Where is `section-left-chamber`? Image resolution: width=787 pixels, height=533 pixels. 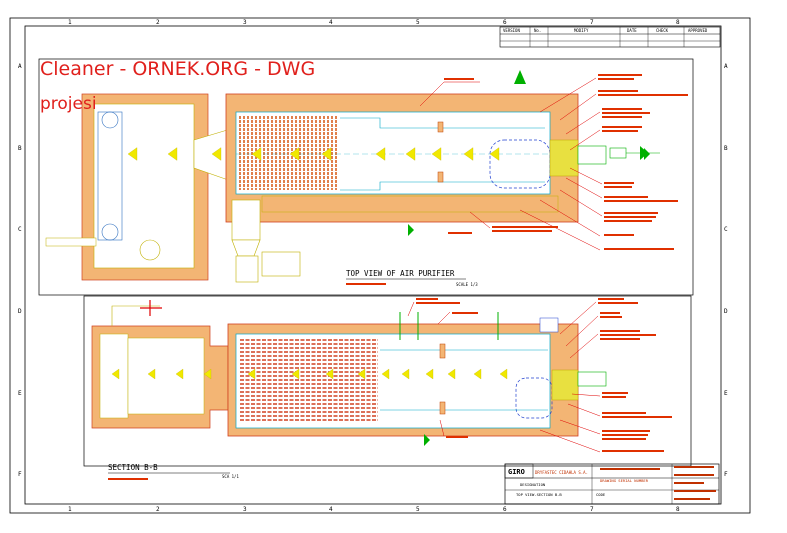 section-left-chamber is located at coordinates (160, 364).